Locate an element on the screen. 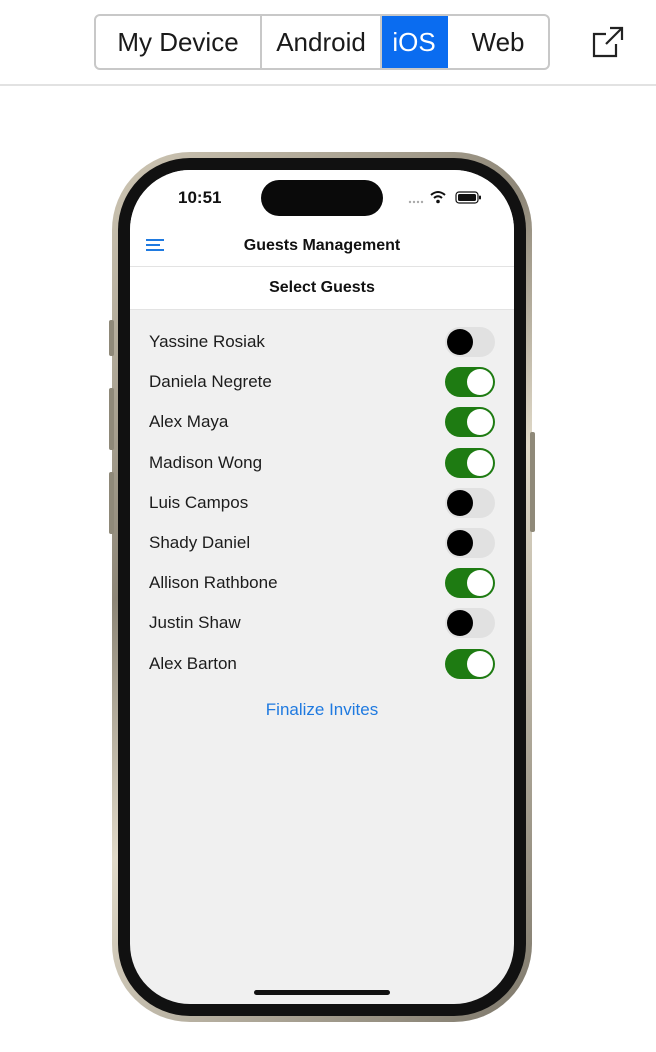 The width and height of the screenshot is (656, 1052). section-header: Select Guests is located at coordinates (322, 288).